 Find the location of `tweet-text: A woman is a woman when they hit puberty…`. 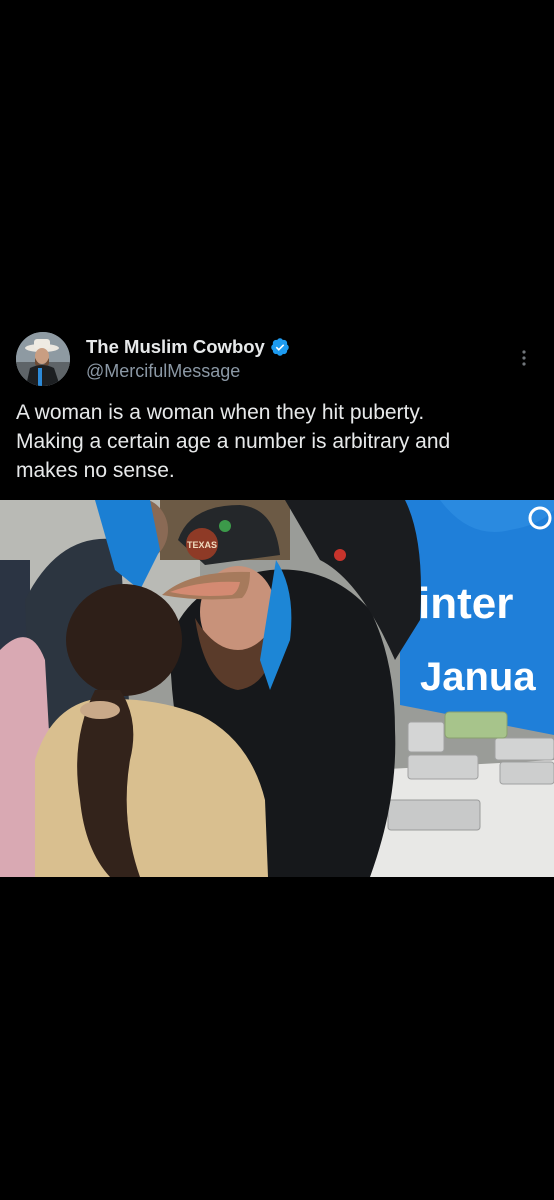

tweet-text: A woman is a woman when they hit puberty… is located at coordinates (276, 441).